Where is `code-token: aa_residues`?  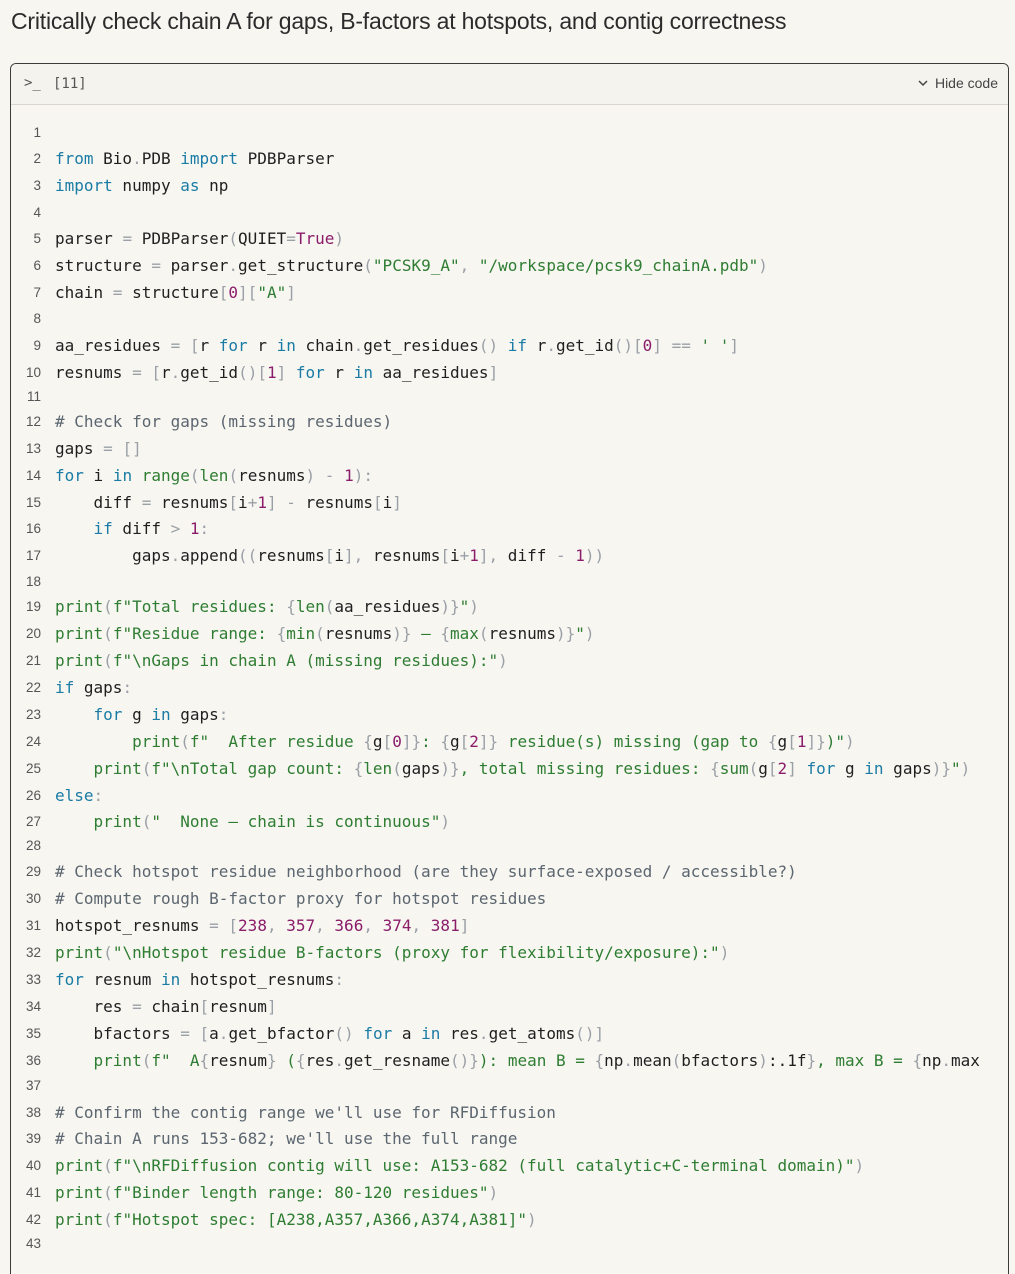
code-token: aa_residues is located at coordinates (430, 372).